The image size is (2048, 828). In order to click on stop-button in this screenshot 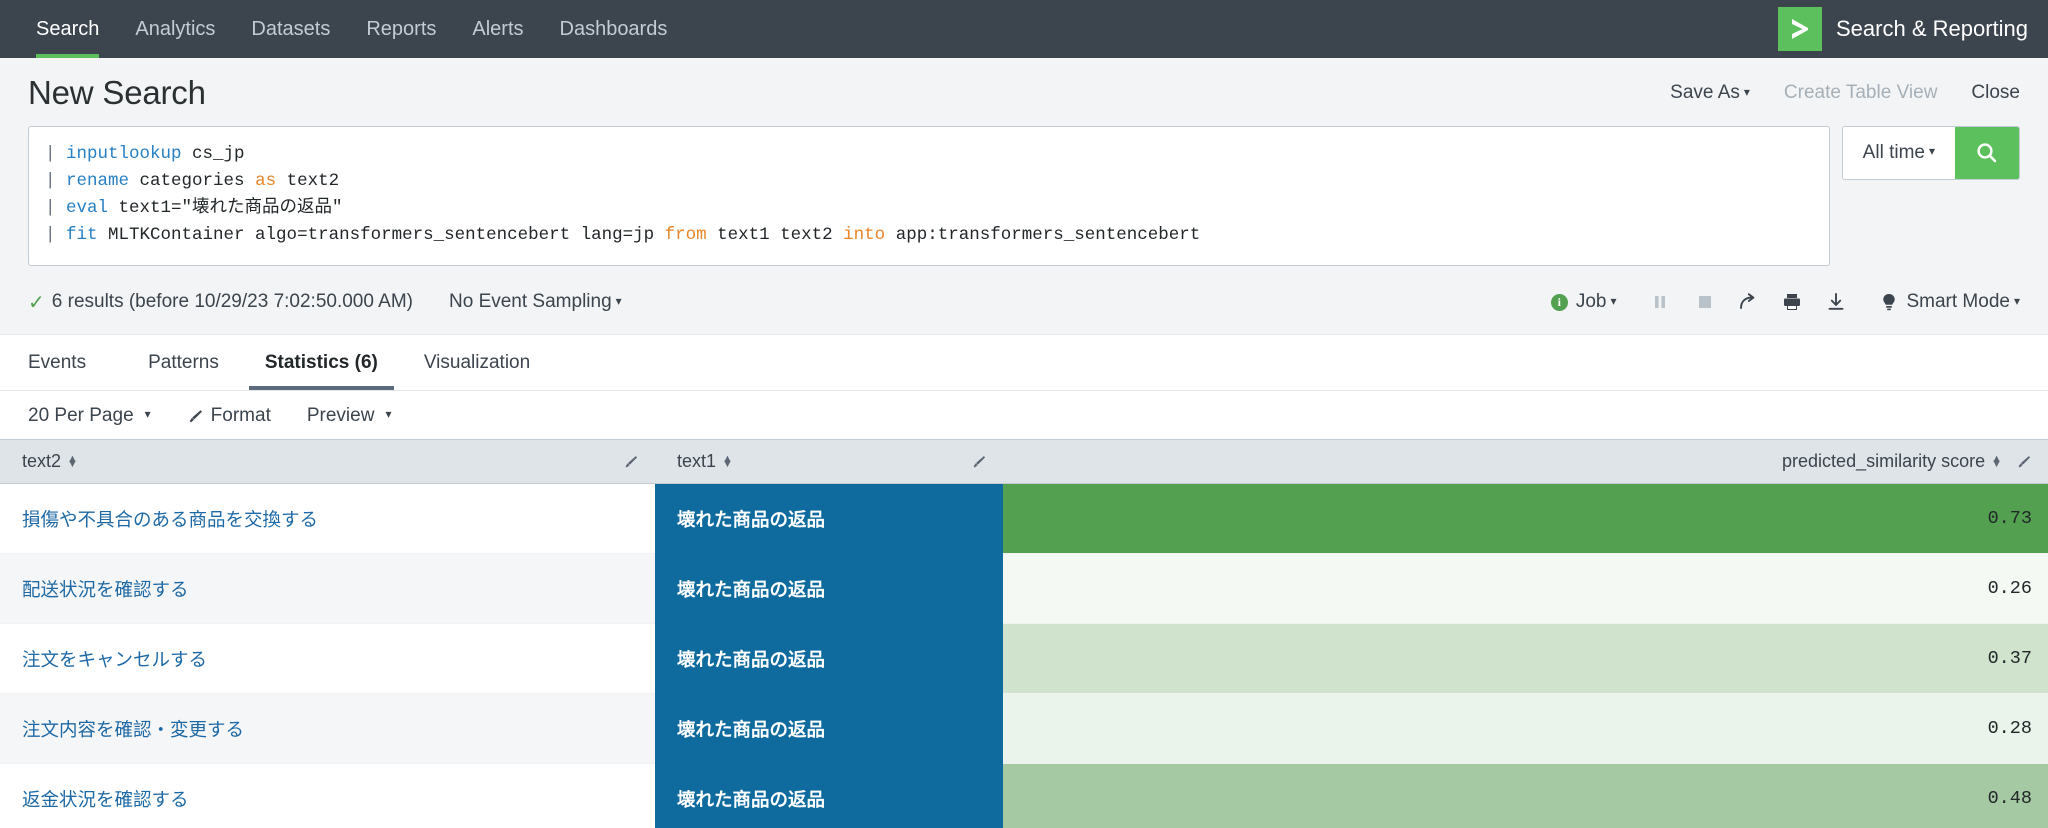, I will do `click(1704, 302)`.